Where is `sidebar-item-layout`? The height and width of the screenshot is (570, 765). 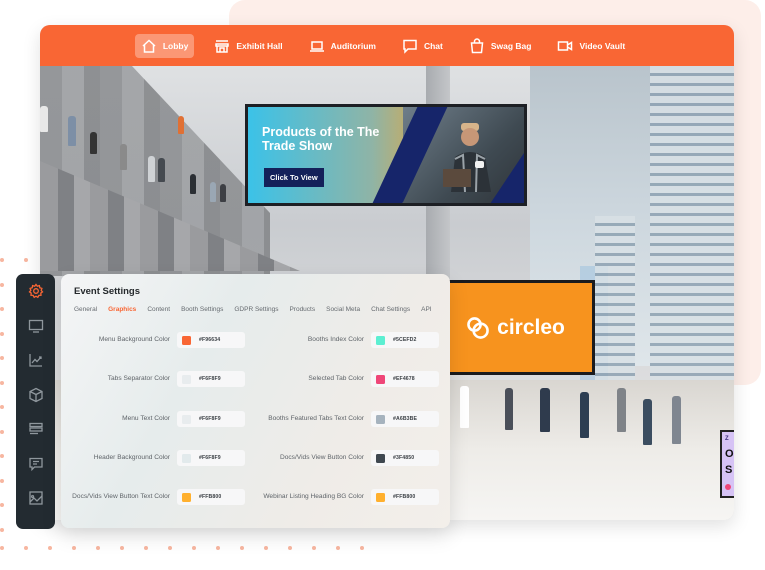 sidebar-item-layout is located at coordinates (36, 429).